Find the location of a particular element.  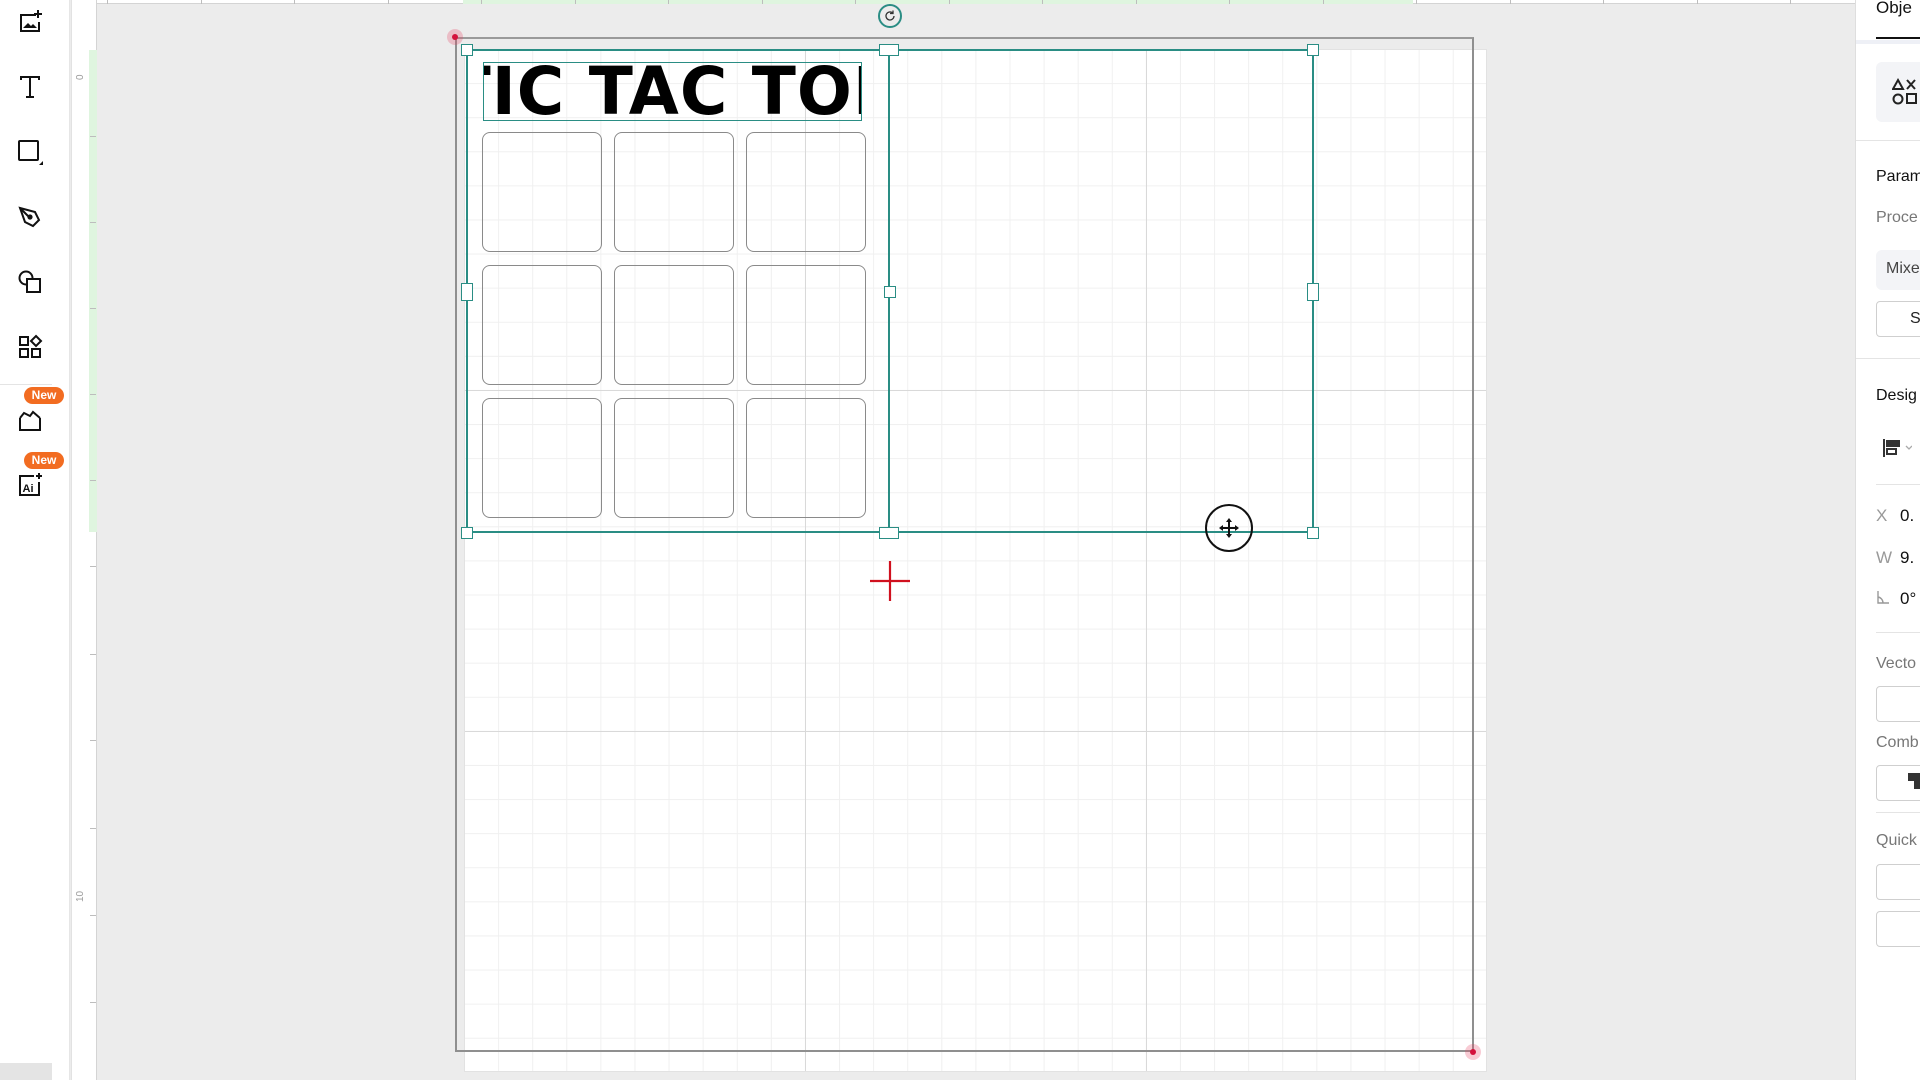

align-button is located at coordinates (1897, 450).